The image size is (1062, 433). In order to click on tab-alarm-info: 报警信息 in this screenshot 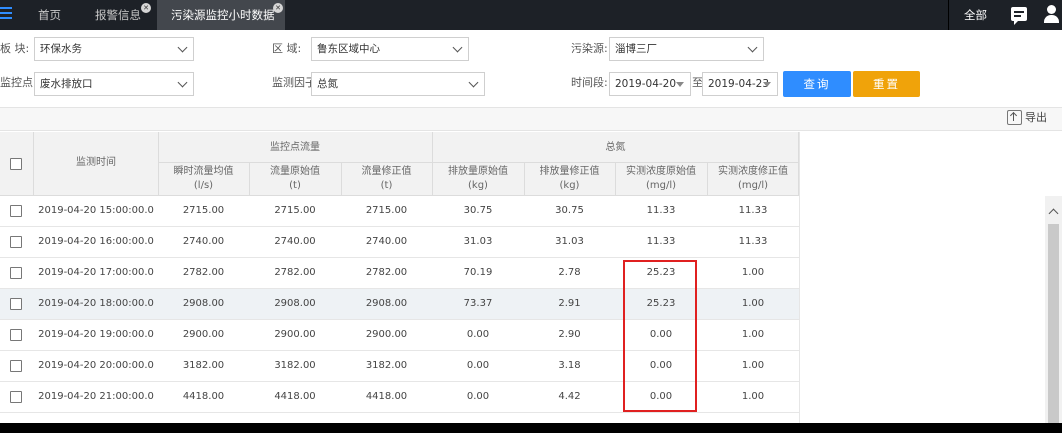, I will do `click(118, 15)`.